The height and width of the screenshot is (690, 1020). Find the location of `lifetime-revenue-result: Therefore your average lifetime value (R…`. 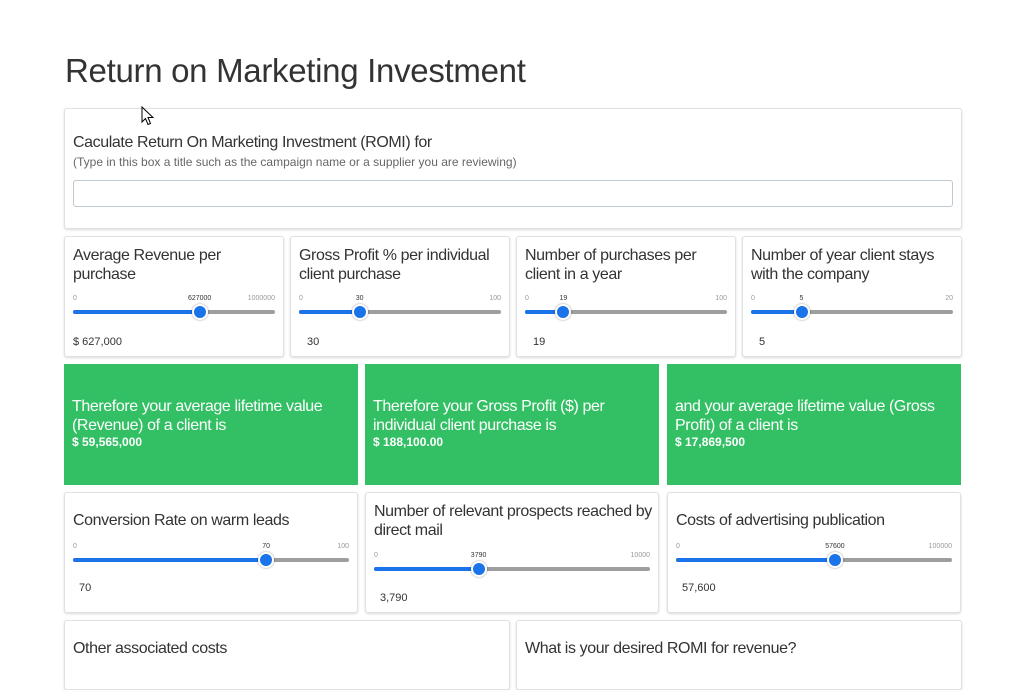

lifetime-revenue-result: Therefore your average lifetime value (R… is located at coordinates (211, 424).